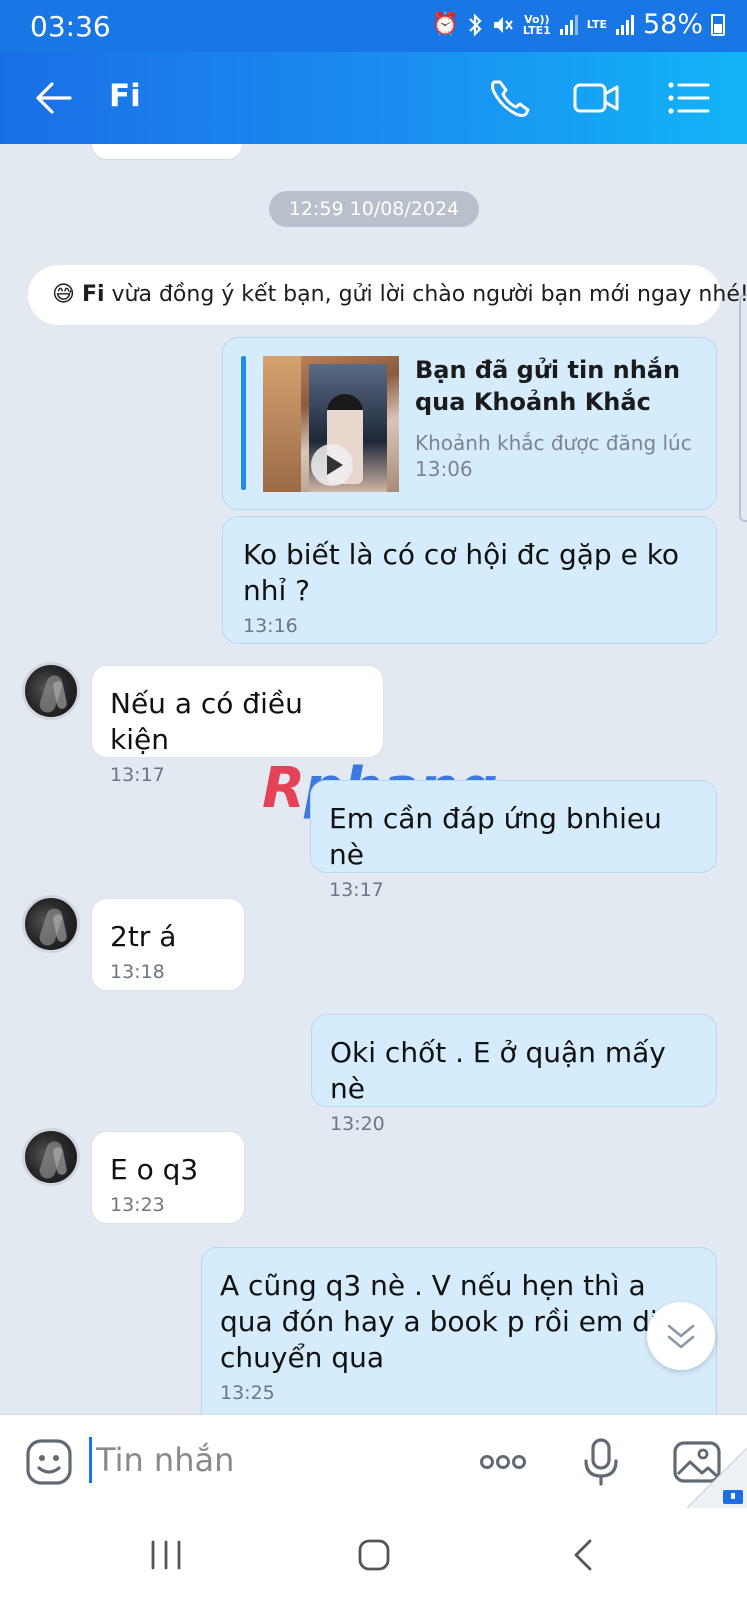 The image size is (747, 1600). I want to click on message-time: 13:17, so click(356, 890).